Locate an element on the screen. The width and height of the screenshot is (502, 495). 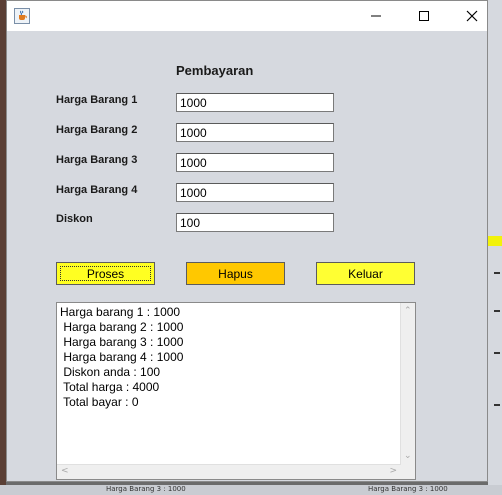
keluar-button: Keluar is located at coordinates (365, 273).